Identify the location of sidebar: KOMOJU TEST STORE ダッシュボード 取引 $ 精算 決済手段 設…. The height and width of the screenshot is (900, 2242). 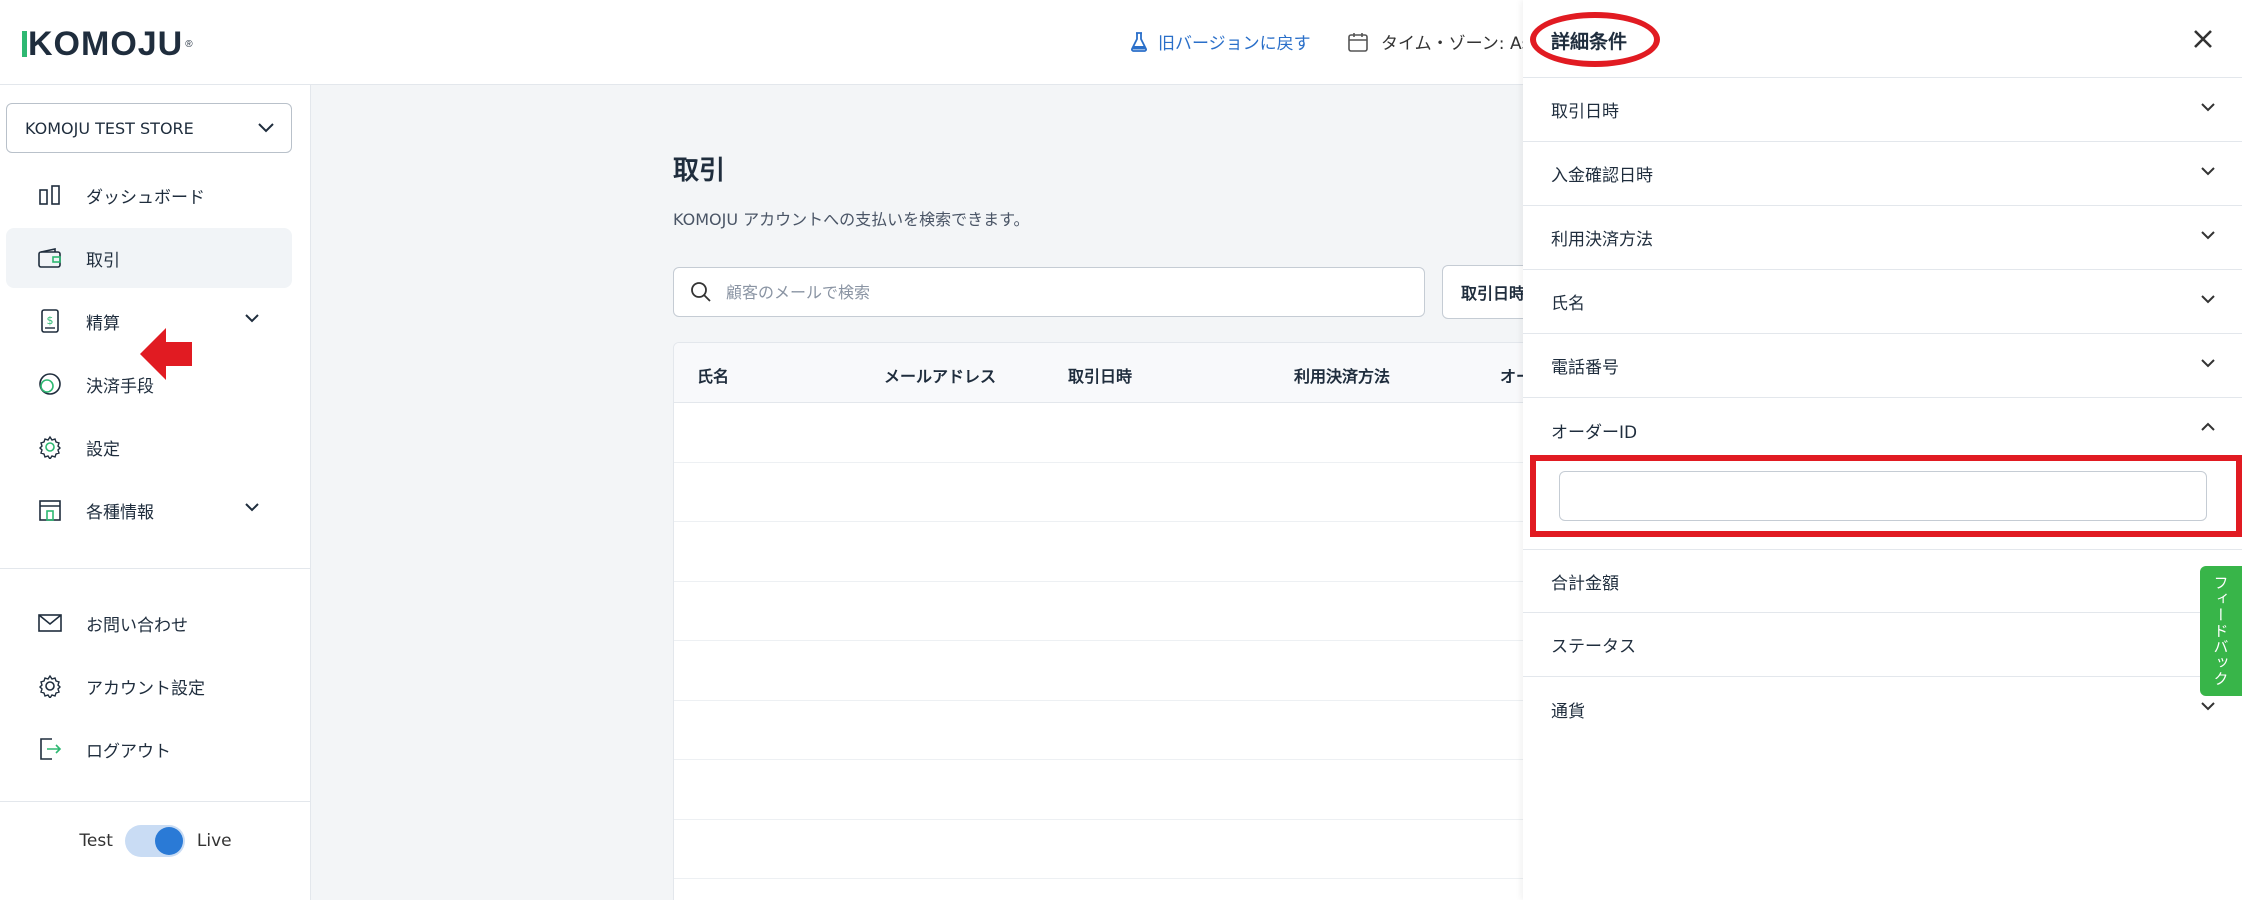
(155, 492).